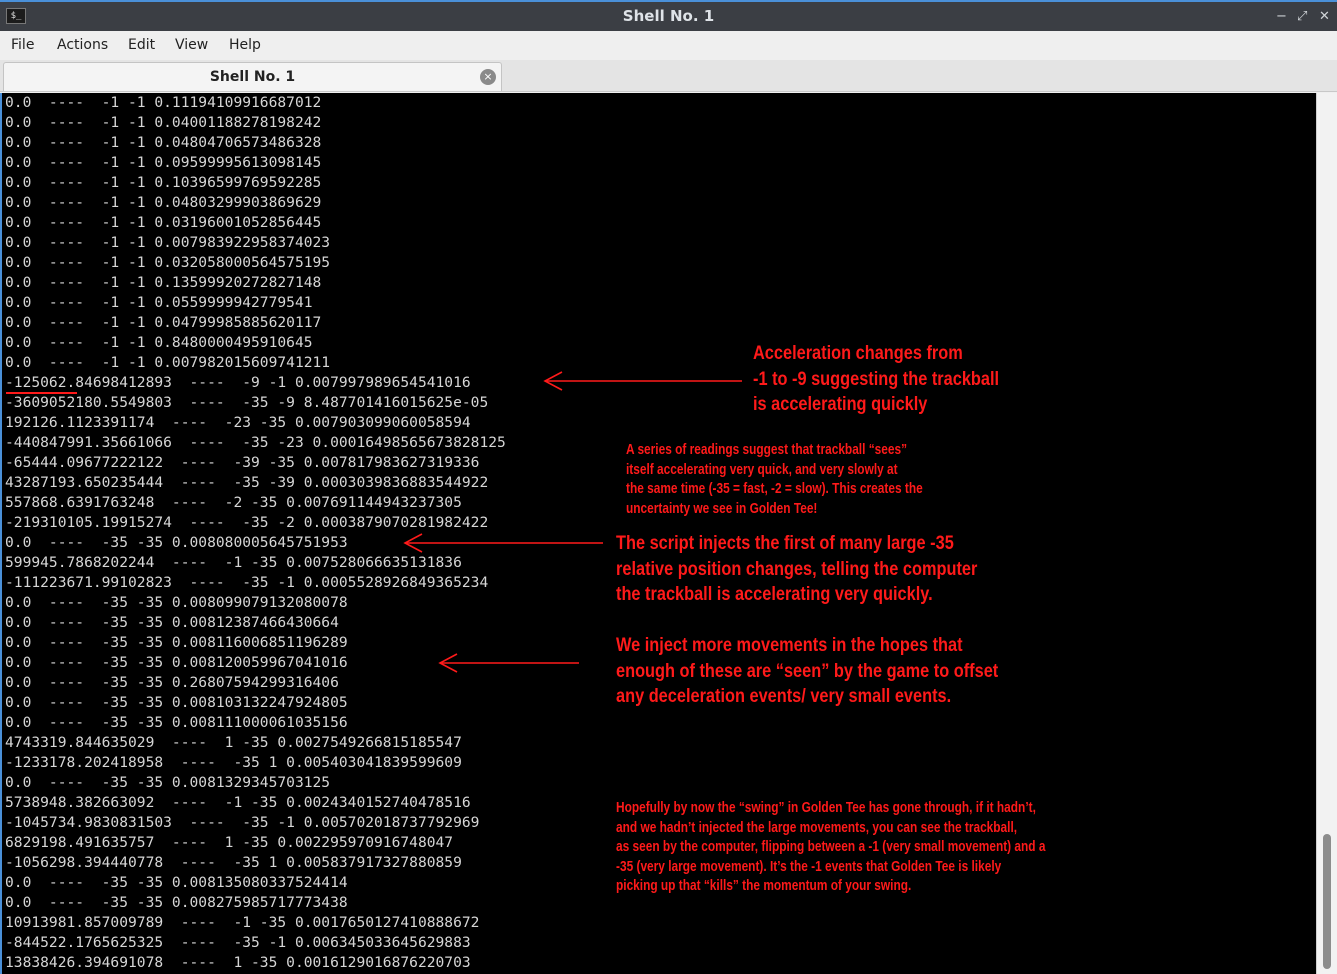 The image size is (1337, 974). What do you see at coordinates (503, 543) in the screenshot?
I see `arrow-inject-icon` at bounding box center [503, 543].